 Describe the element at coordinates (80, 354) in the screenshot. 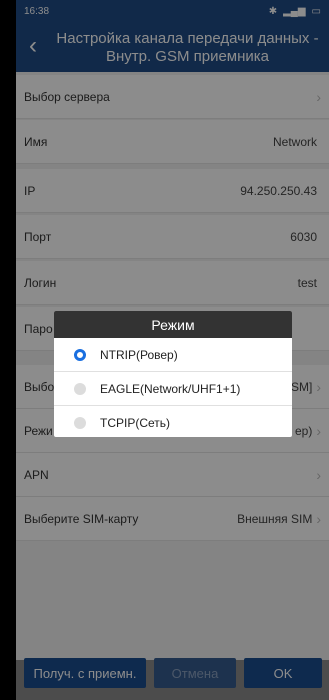

I see `radio-selected-icon` at that location.